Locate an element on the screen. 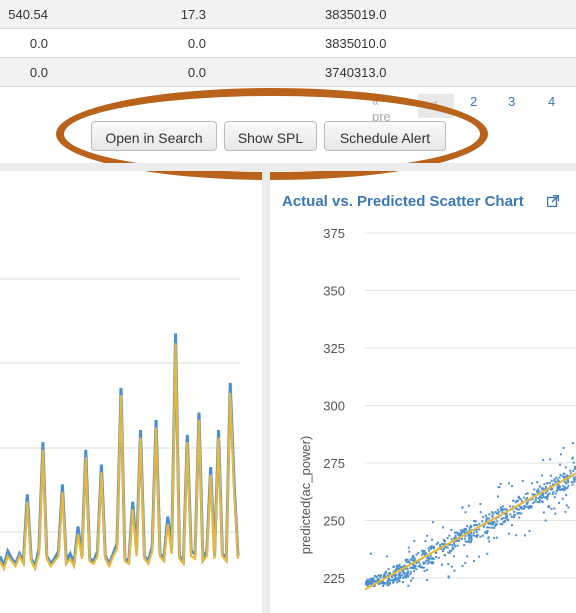  table-cell: 540.54 is located at coordinates (28, 14).